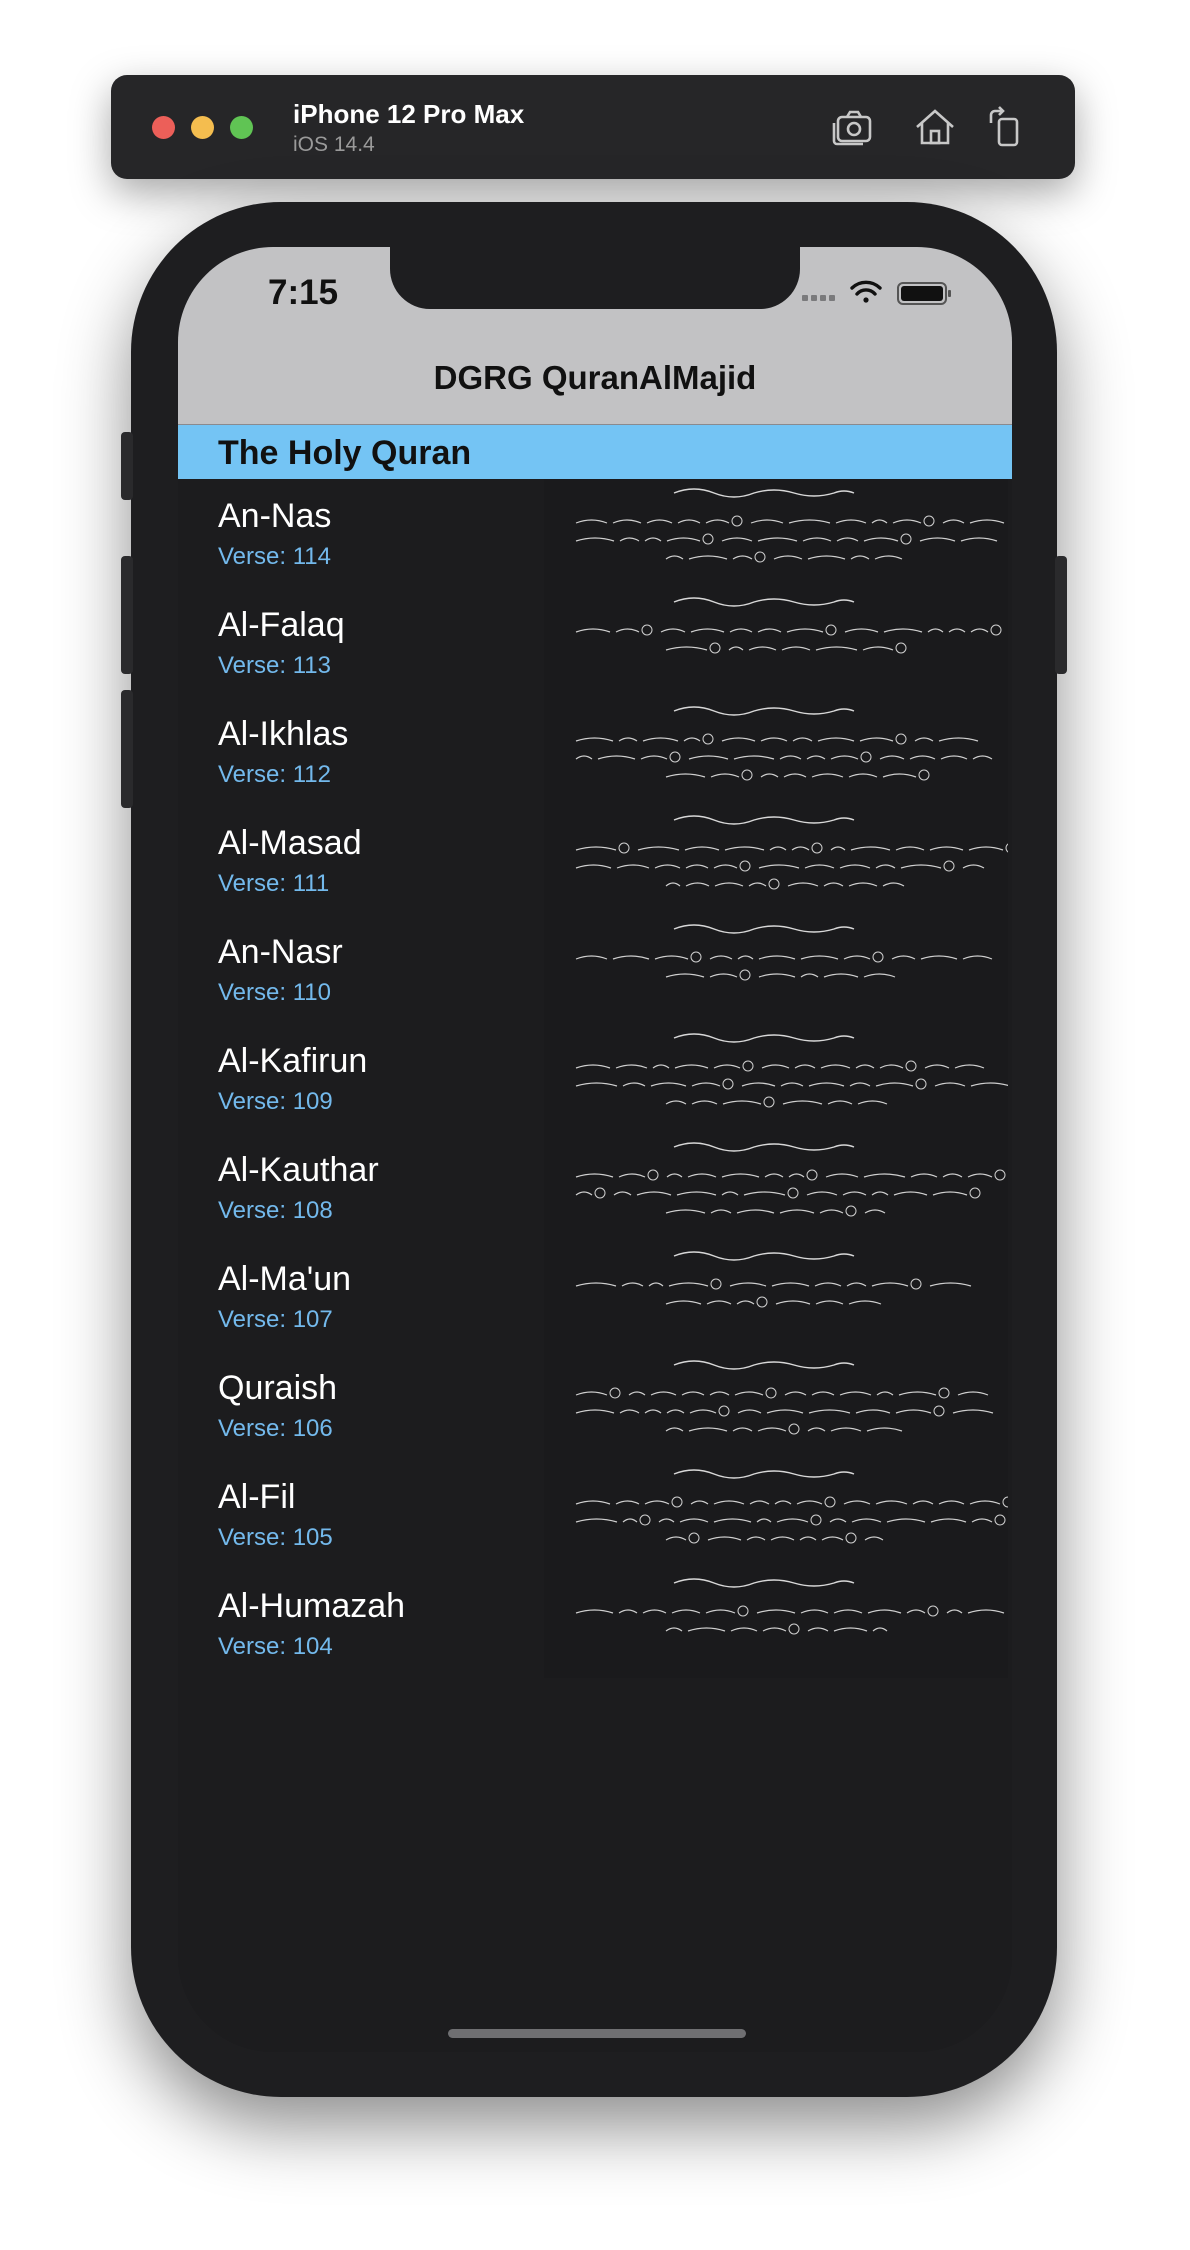  I want to click on surah-name: An-Nas, so click(275, 516).